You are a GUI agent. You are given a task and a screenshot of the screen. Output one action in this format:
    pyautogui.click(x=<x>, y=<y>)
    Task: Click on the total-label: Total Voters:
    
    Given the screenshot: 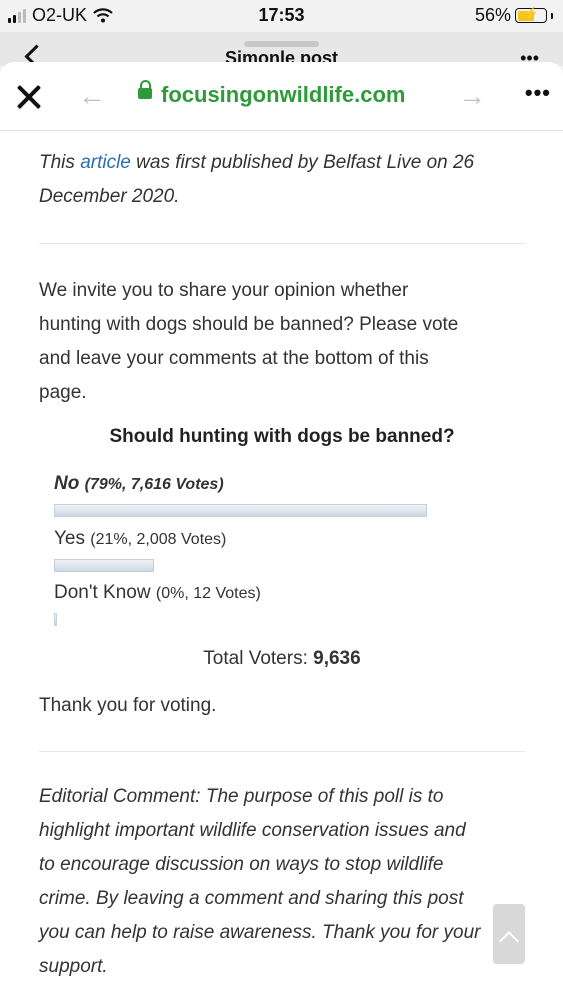 What is the action you would take?
    pyautogui.click(x=255, y=658)
    